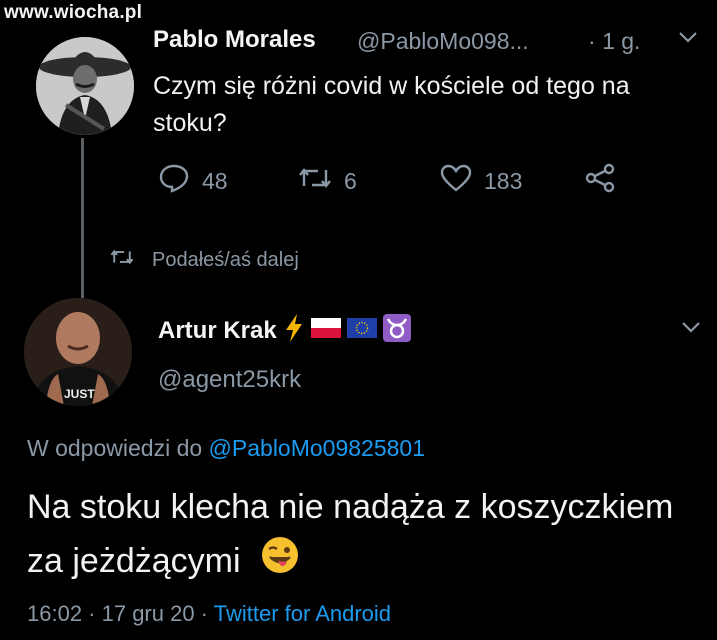 This screenshot has width=717, height=640. Describe the element at coordinates (115, 448) in the screenshot. I see `replying-label: W odpowiedzi do` at that location.